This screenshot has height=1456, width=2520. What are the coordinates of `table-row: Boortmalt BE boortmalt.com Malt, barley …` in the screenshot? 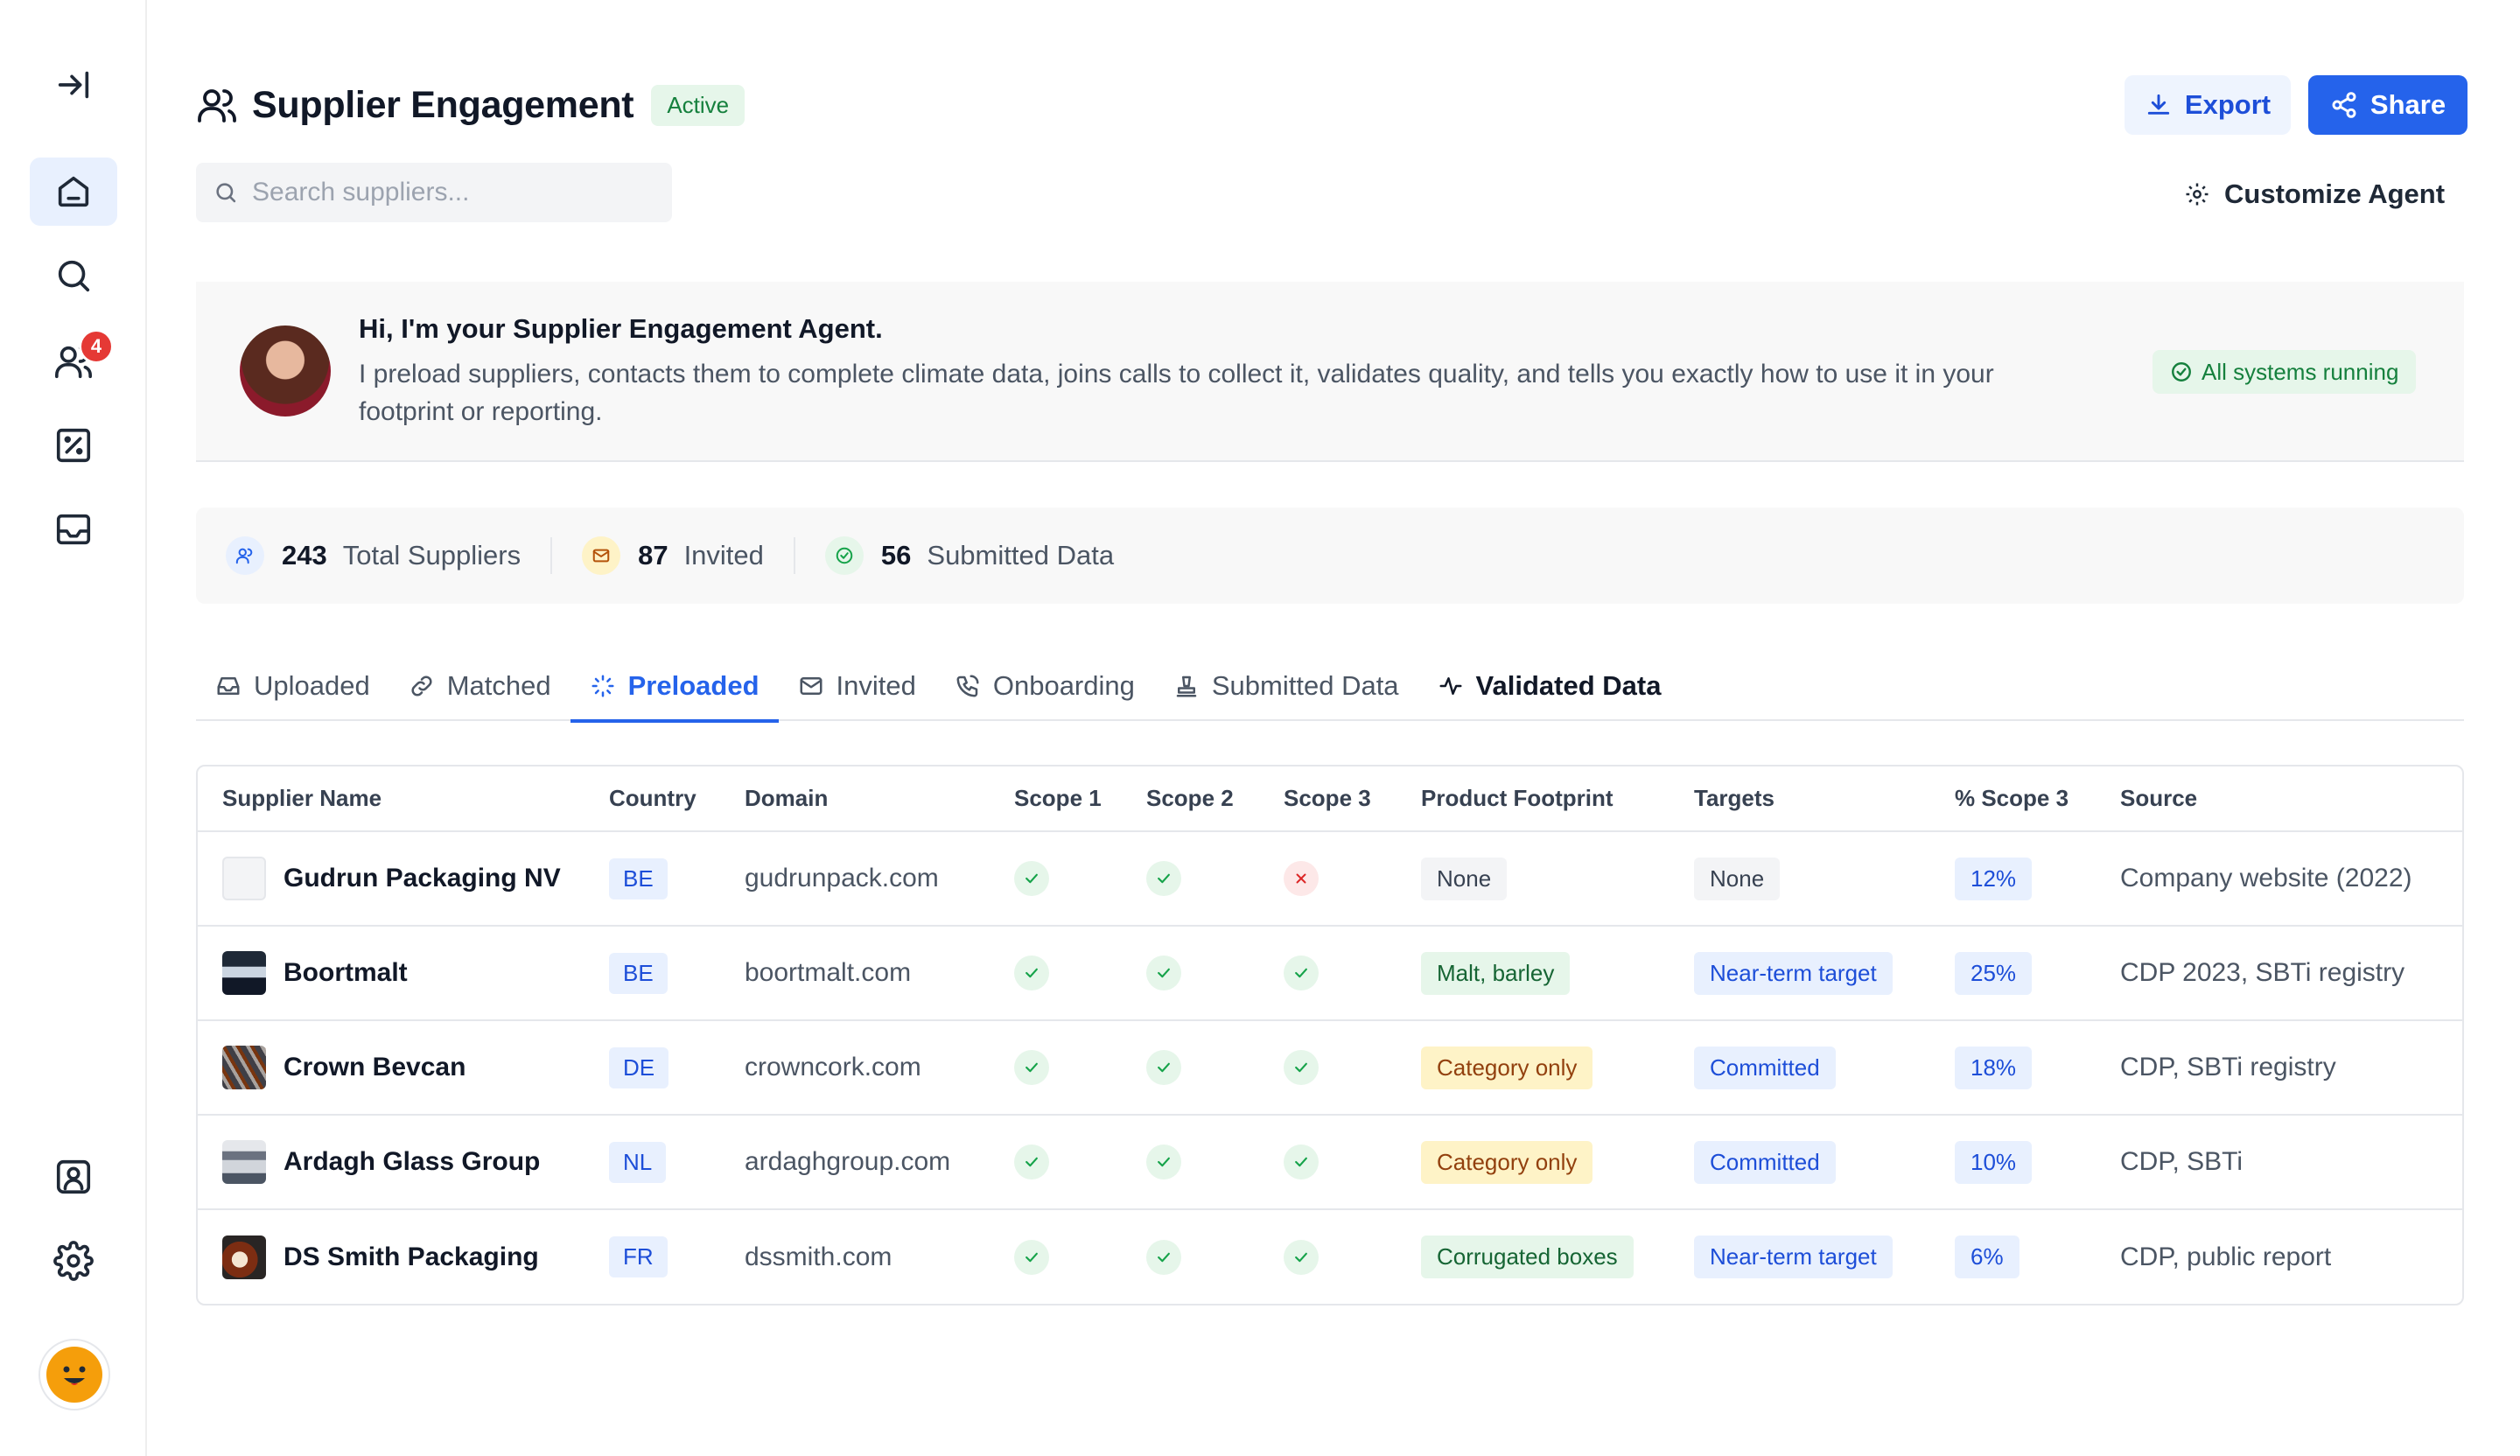 It's located at (1330, 973).